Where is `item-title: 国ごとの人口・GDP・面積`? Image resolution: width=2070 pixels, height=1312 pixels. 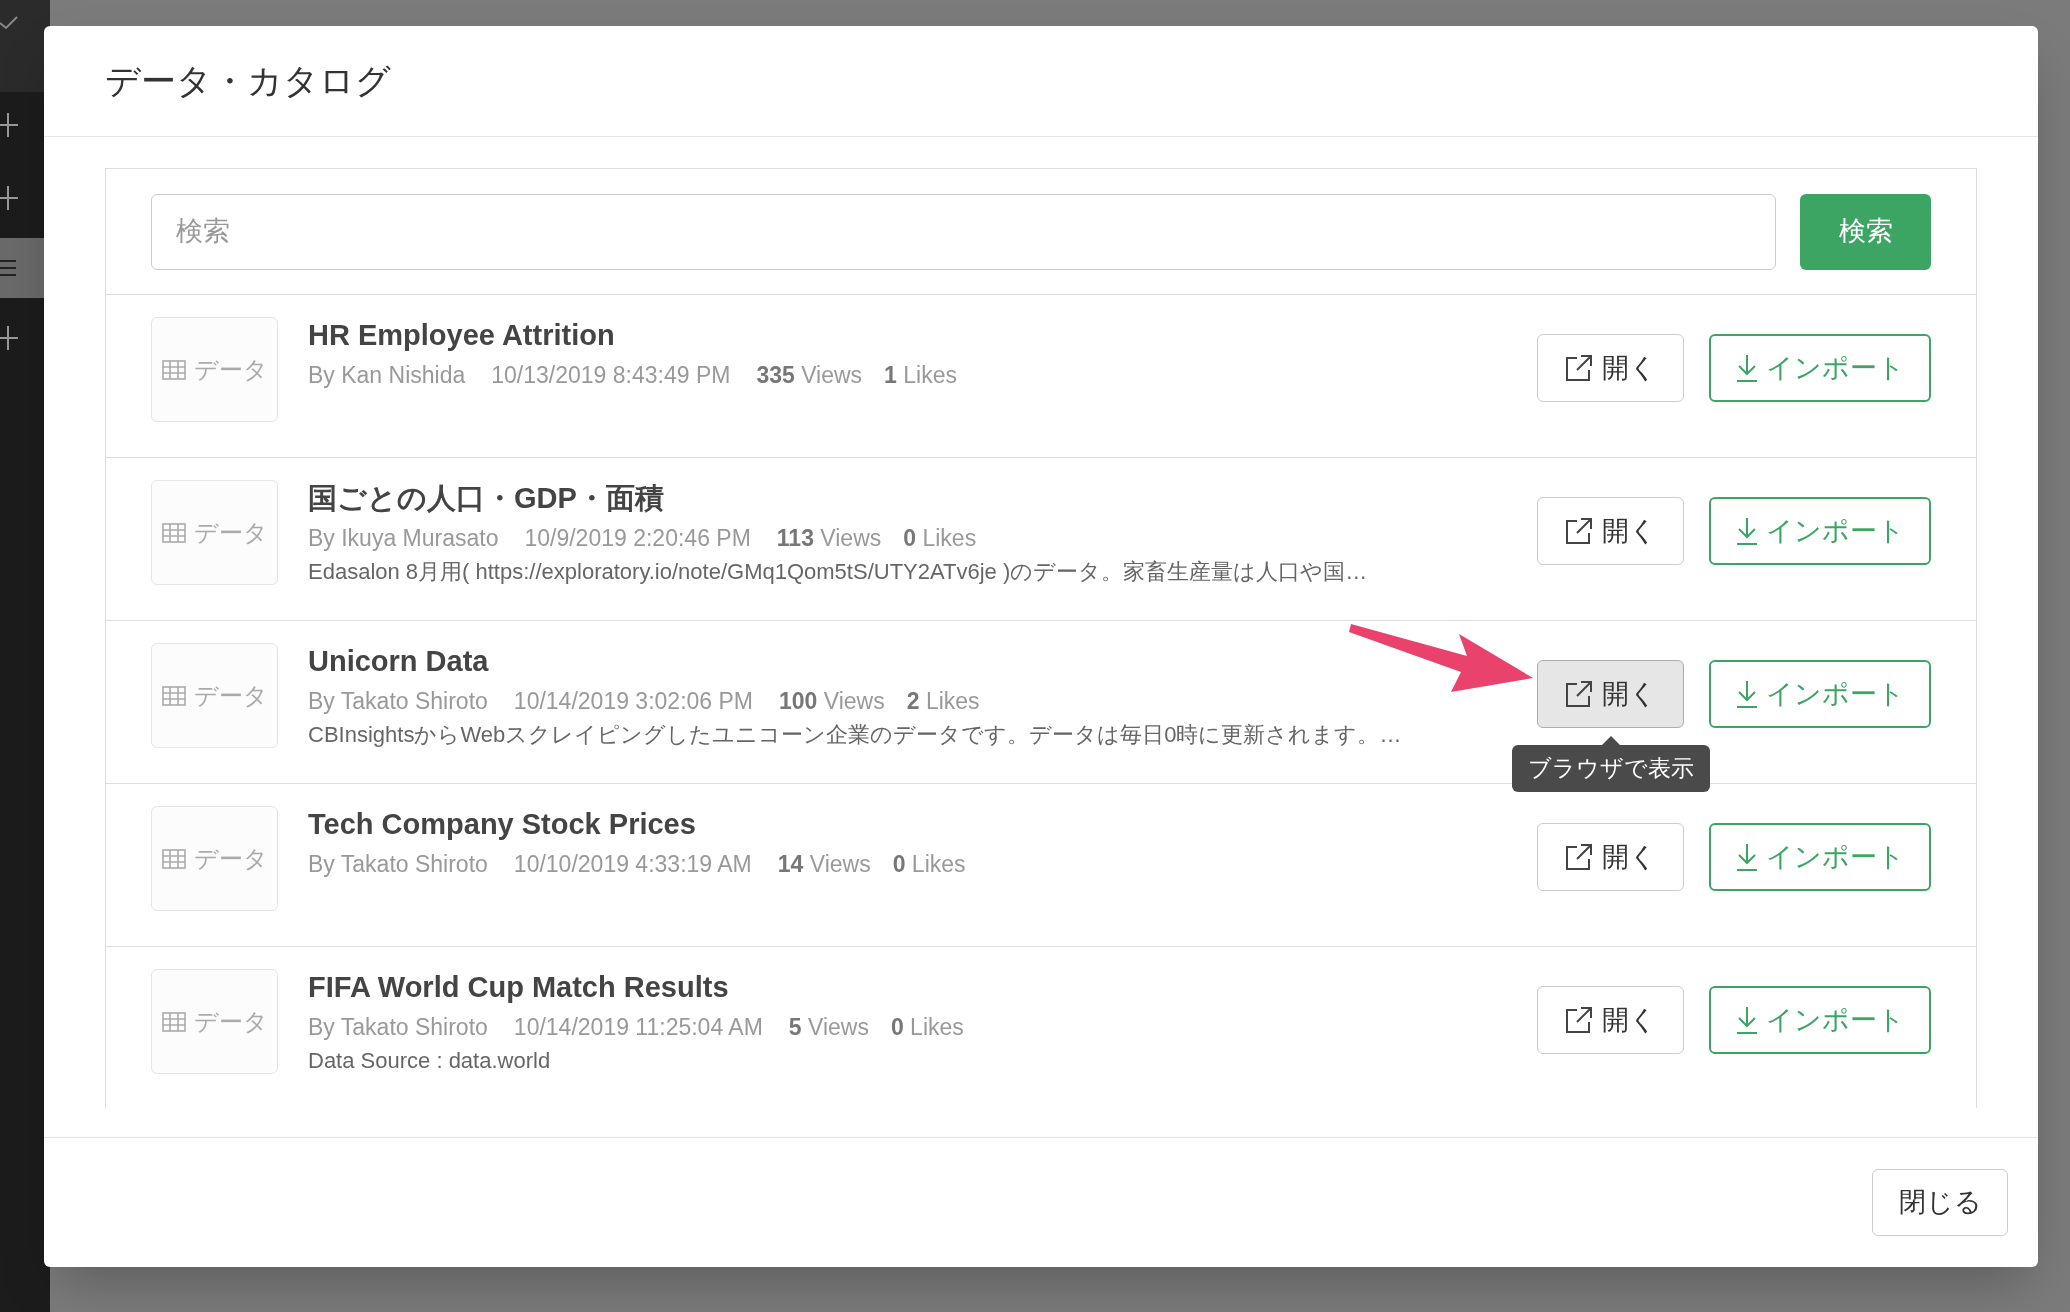
item-title: 国ごとの人口・GDP・面積 is located at coordinates (914, 498).